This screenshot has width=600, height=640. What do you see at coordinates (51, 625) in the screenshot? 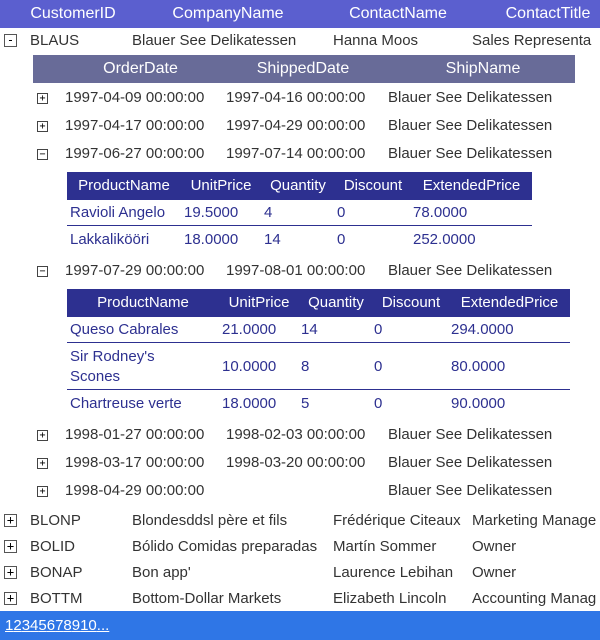
I see `page-link-6: 6` at bounding box center [51, 625].